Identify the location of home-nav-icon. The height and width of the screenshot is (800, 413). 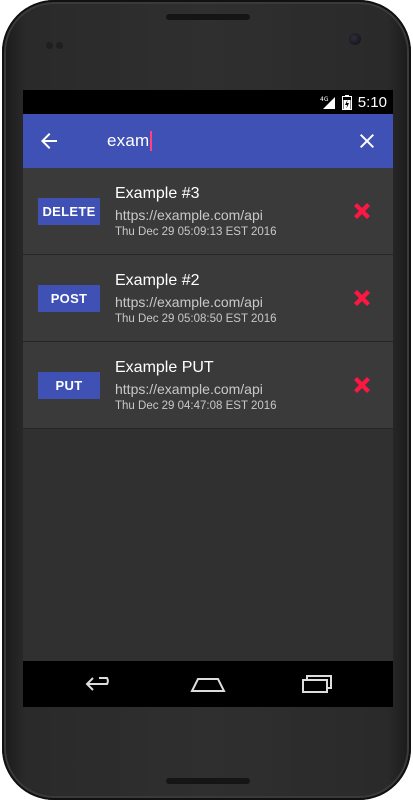
(208, 684).